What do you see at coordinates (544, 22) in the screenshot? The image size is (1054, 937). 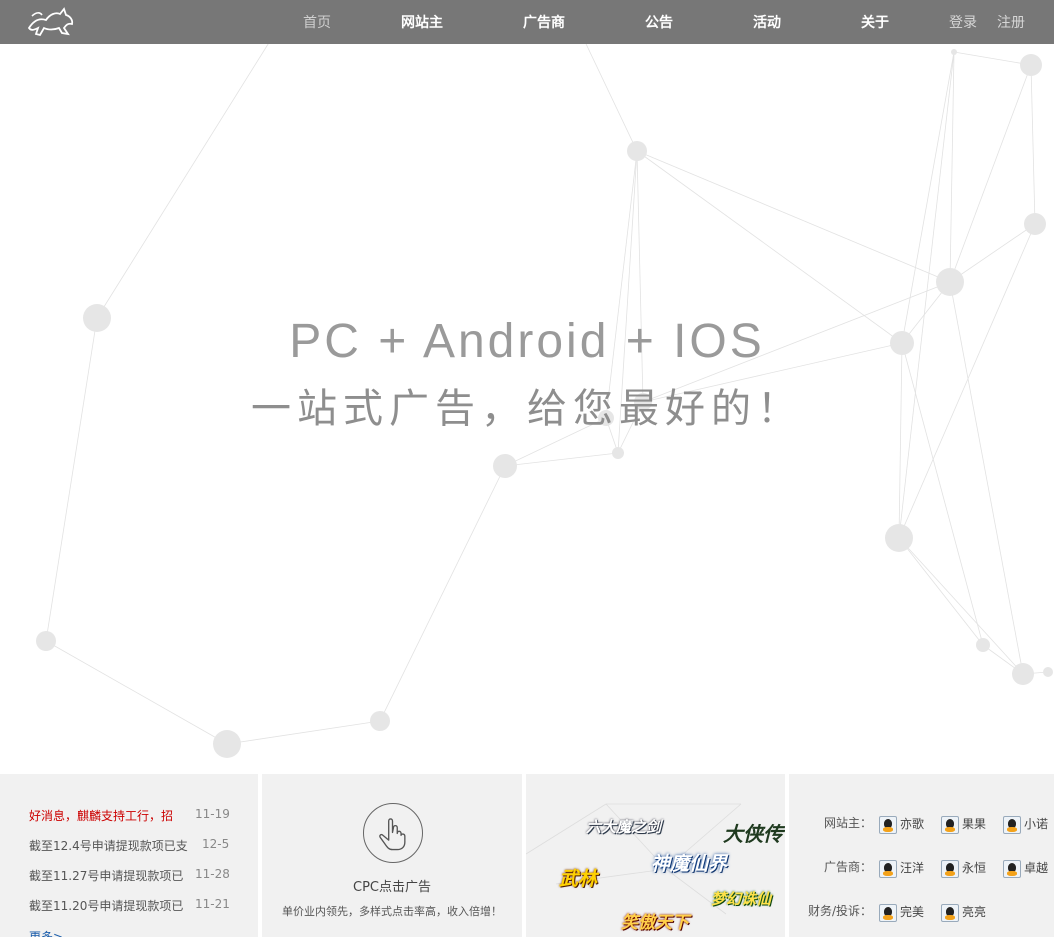 I see `nav-advertiser: 广告商` at bounding box center [544, 22].